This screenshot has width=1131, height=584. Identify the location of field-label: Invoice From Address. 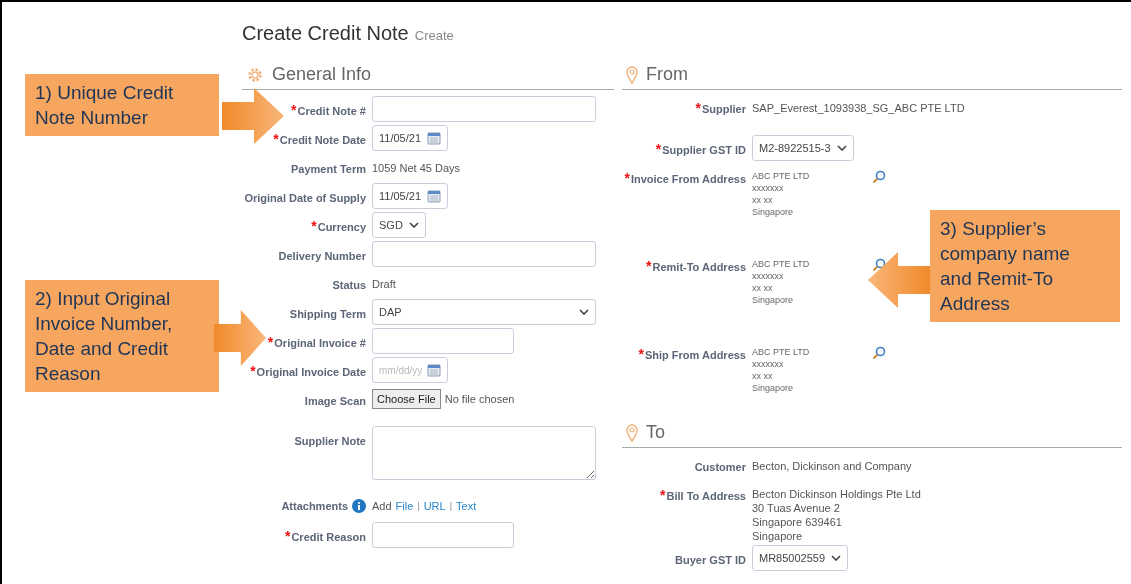
(688, 179).